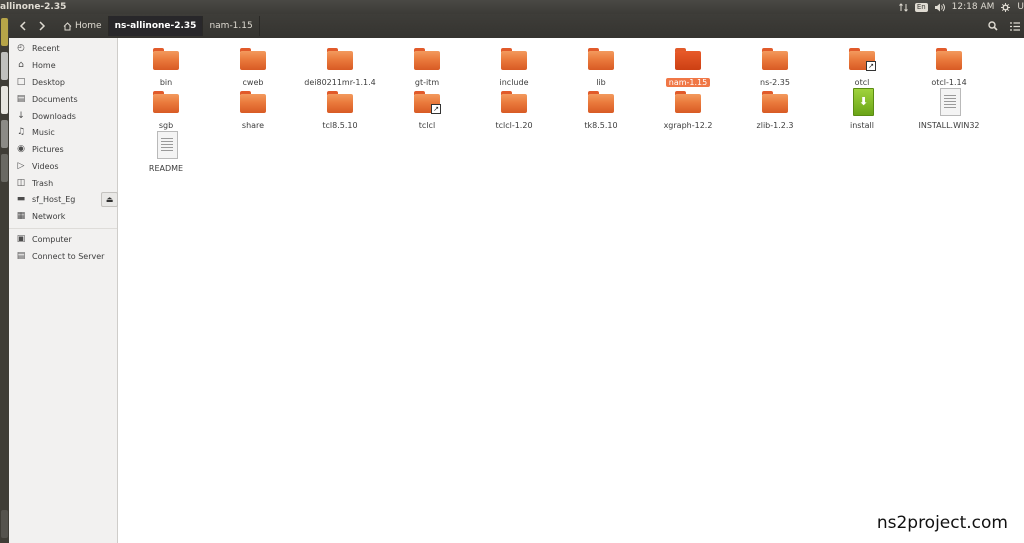  I want to click on symlink-arrow-icon: ↗, so click(436, 109).